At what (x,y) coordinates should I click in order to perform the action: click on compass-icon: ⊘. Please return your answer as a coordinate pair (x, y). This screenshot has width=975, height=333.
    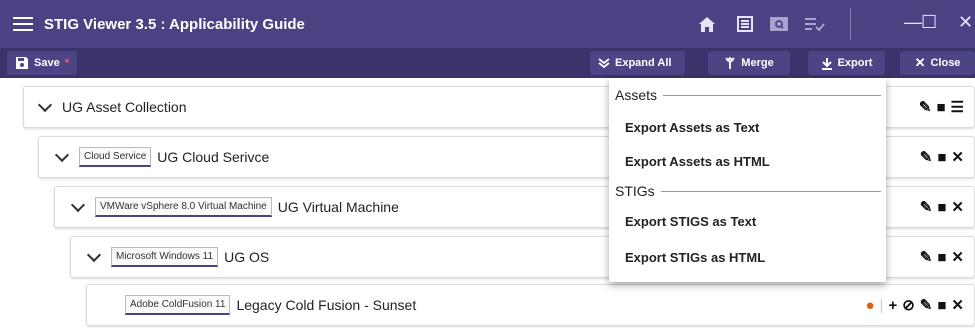
    Looking at the image, I should click on (908, 305).